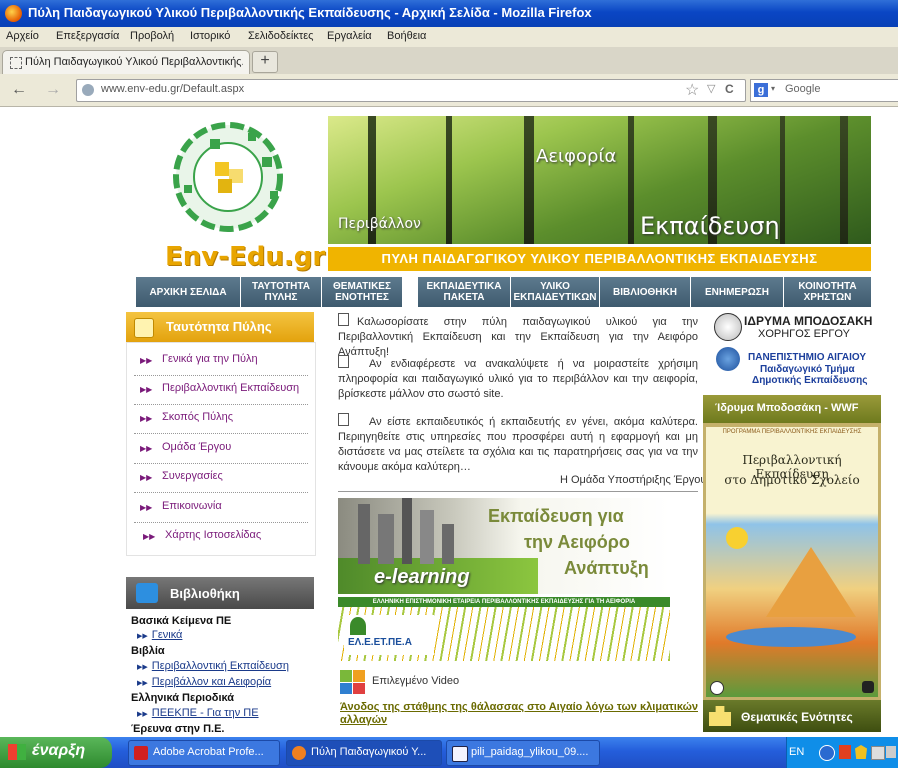 The height and width of the screenshot is (768, 898). I want to click on menu-view: Προβολή, so click(152, 36).